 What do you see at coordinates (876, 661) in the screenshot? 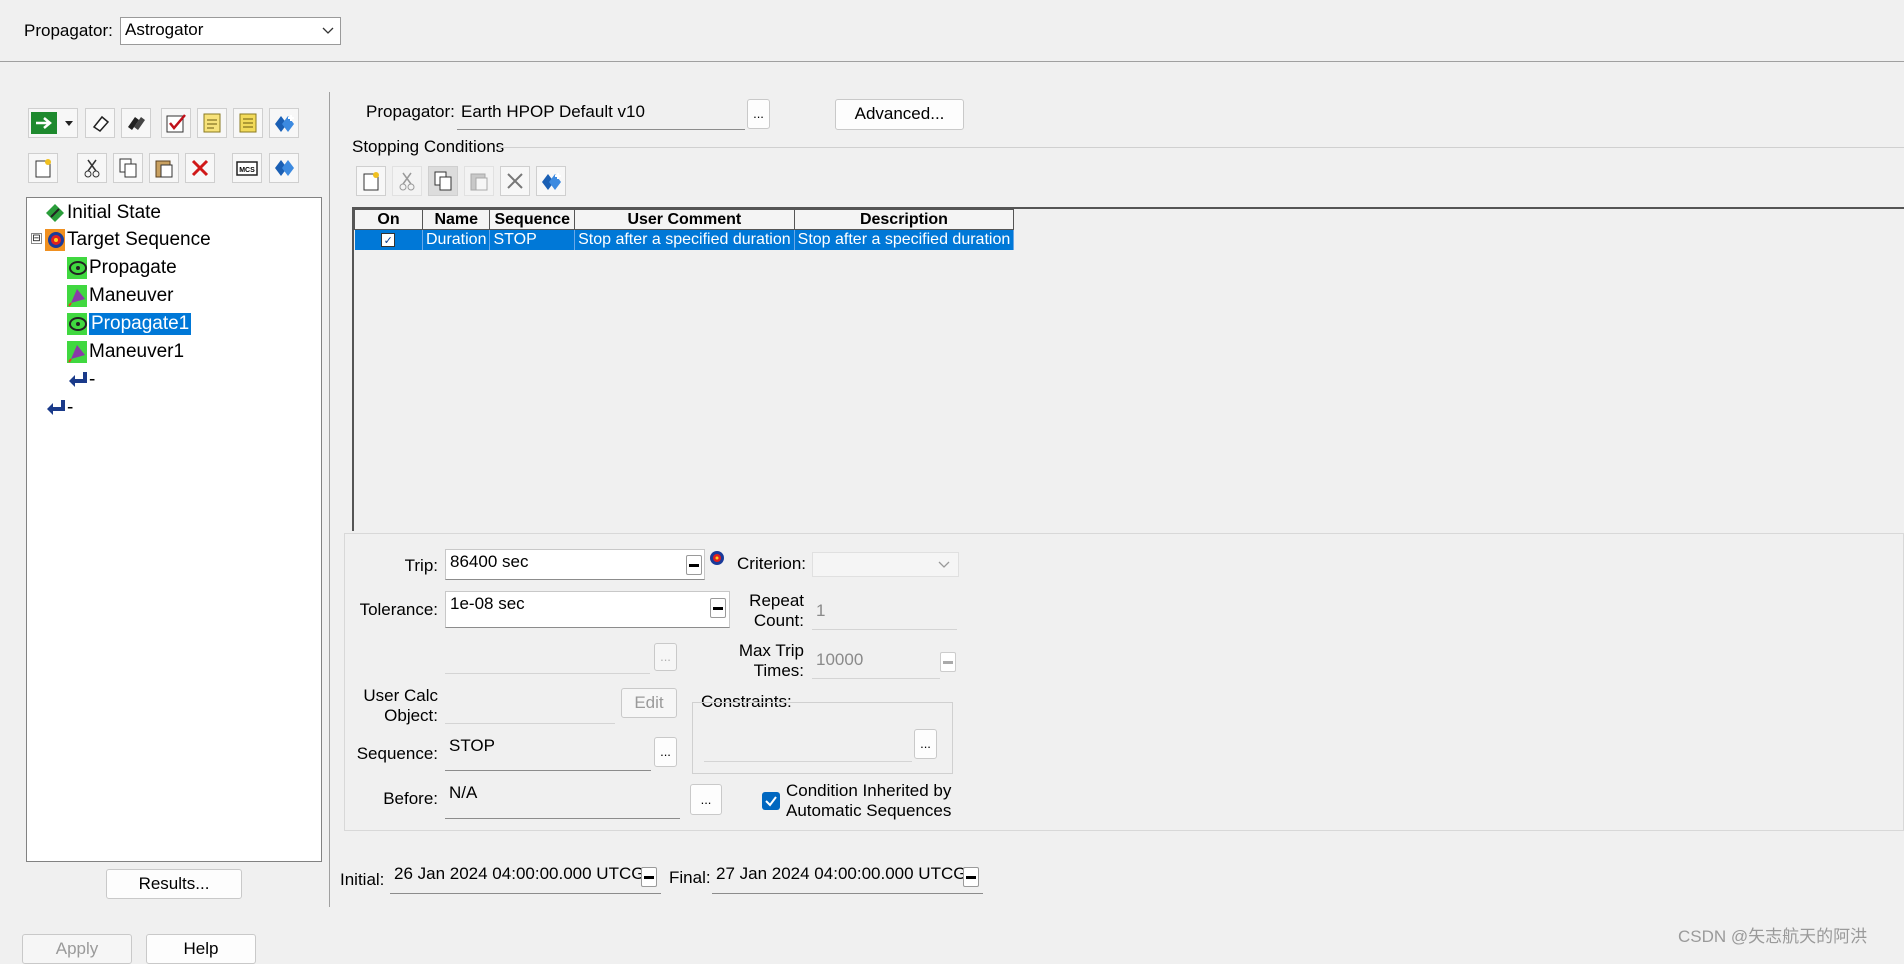
I see `max-trip-times-field: 10000` at bounding box center [876, 661].